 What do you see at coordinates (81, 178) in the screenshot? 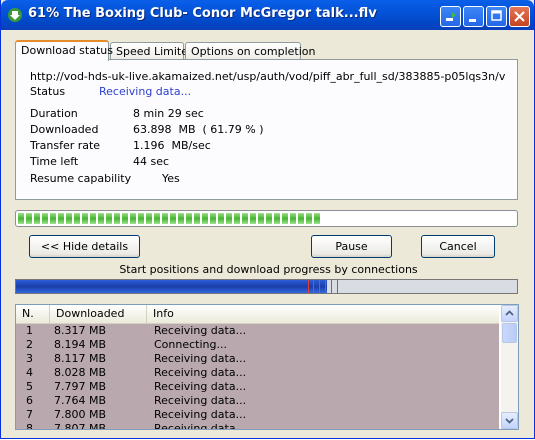
I see `resume-capability-label: Resume capability` at bounding box center [81, 178].